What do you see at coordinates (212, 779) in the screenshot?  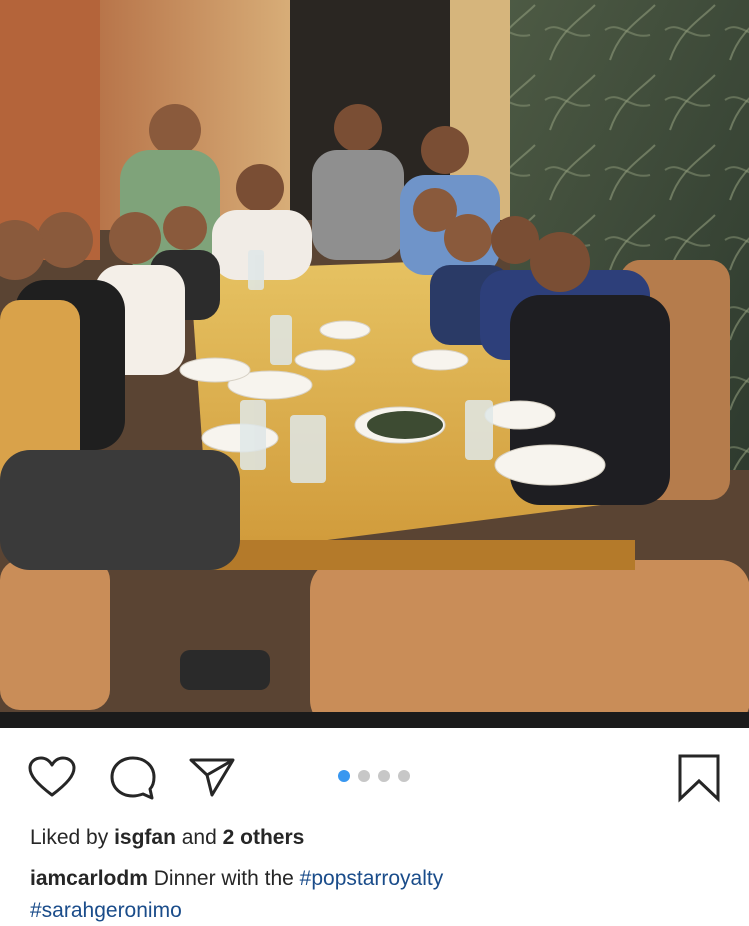 I see `paper-plane-icon` at bounding box center [212, 779].